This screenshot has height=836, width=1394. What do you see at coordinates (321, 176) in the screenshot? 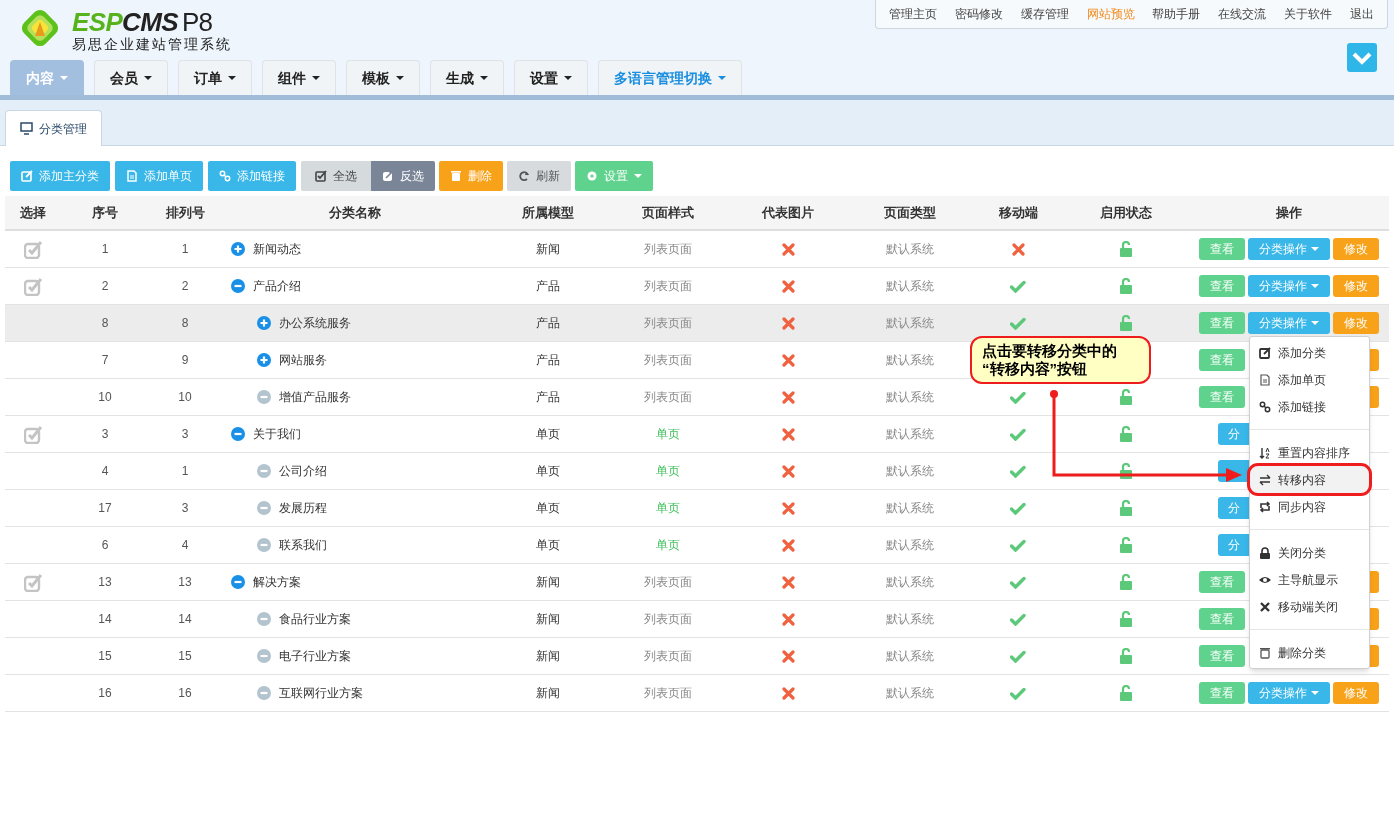
I see `check-square-icon` at bounding box center [321, 176].